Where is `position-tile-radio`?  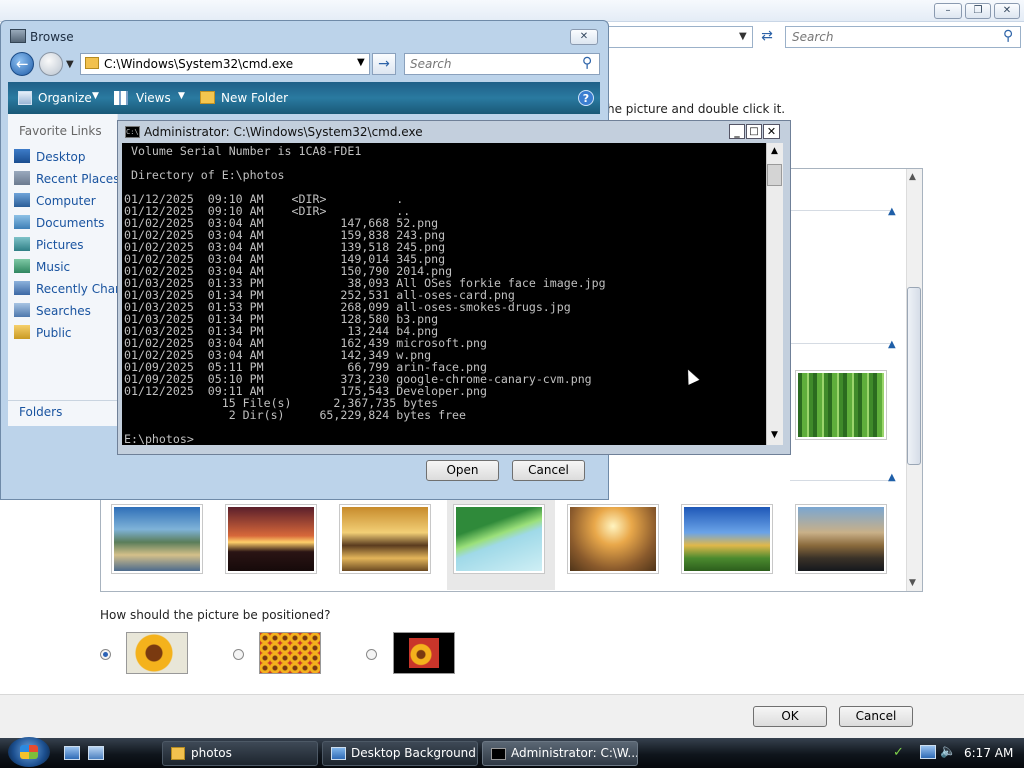 position-tile-radio is located at coordinates (238, 654).